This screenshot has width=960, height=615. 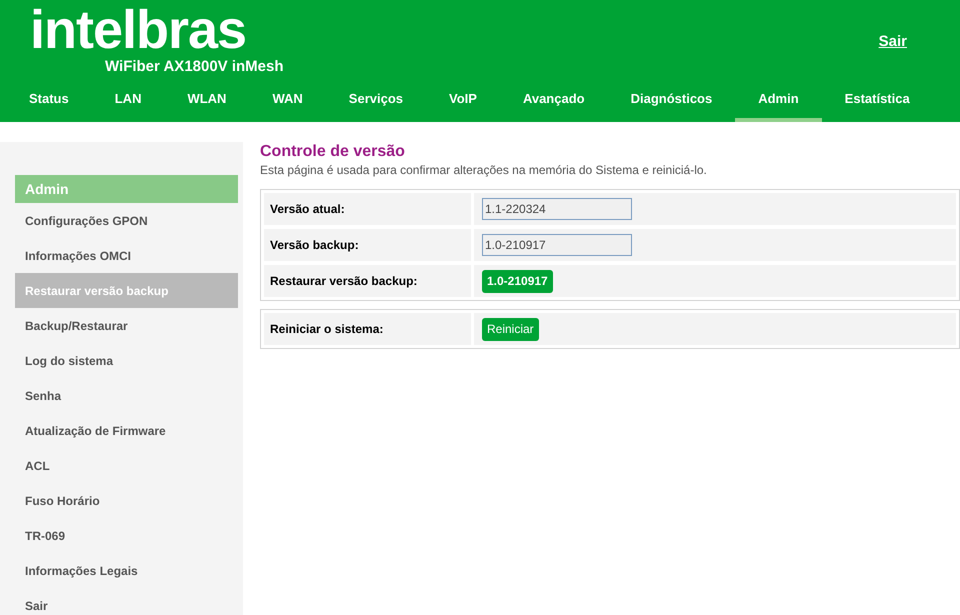 I want to click on page-description: Esta página é usada para confirmar alterações na memória do Sistema e reiniciá-lo., so click(x=484, y=170).